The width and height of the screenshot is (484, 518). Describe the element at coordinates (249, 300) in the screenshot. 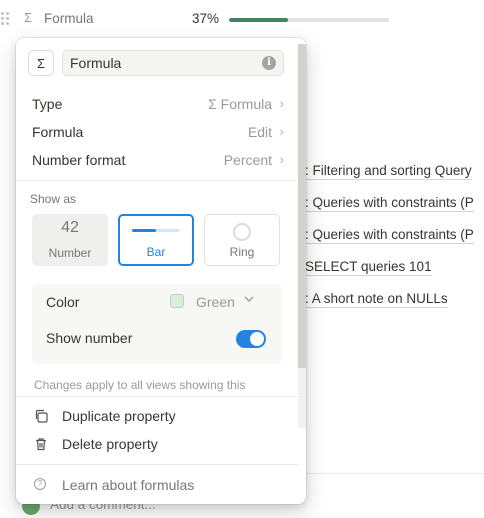

I see `chevron-down-icon` at that location.